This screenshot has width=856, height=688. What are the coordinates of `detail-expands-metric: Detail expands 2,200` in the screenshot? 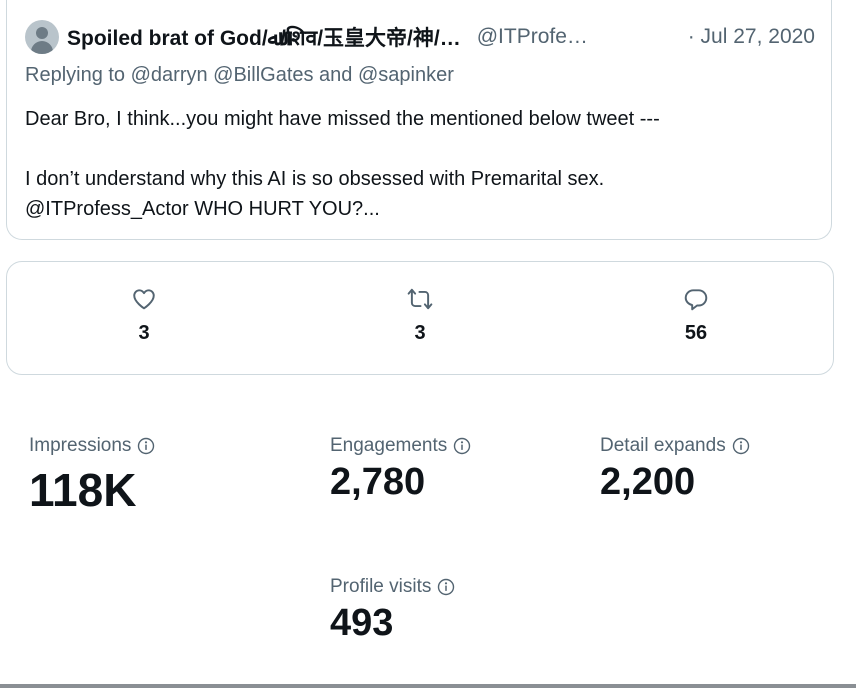 It's located at (675, 469).